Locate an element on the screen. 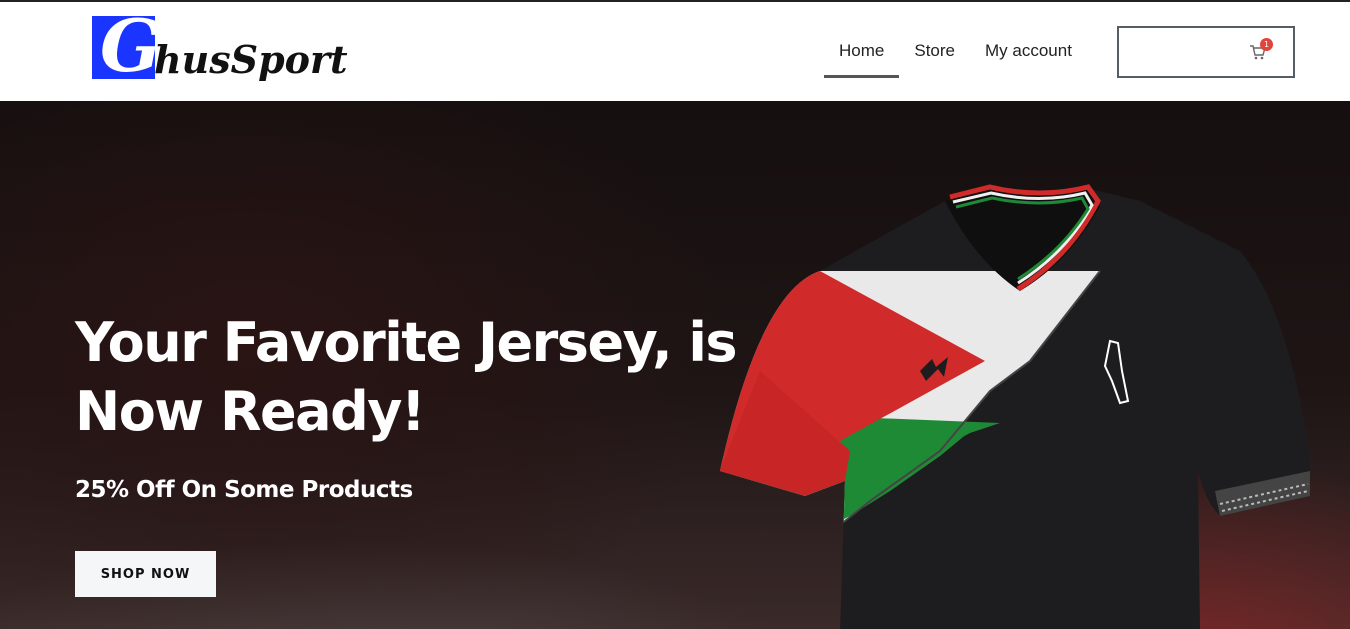  main-nav: Home Store My account is located at coordinates (955, 55).